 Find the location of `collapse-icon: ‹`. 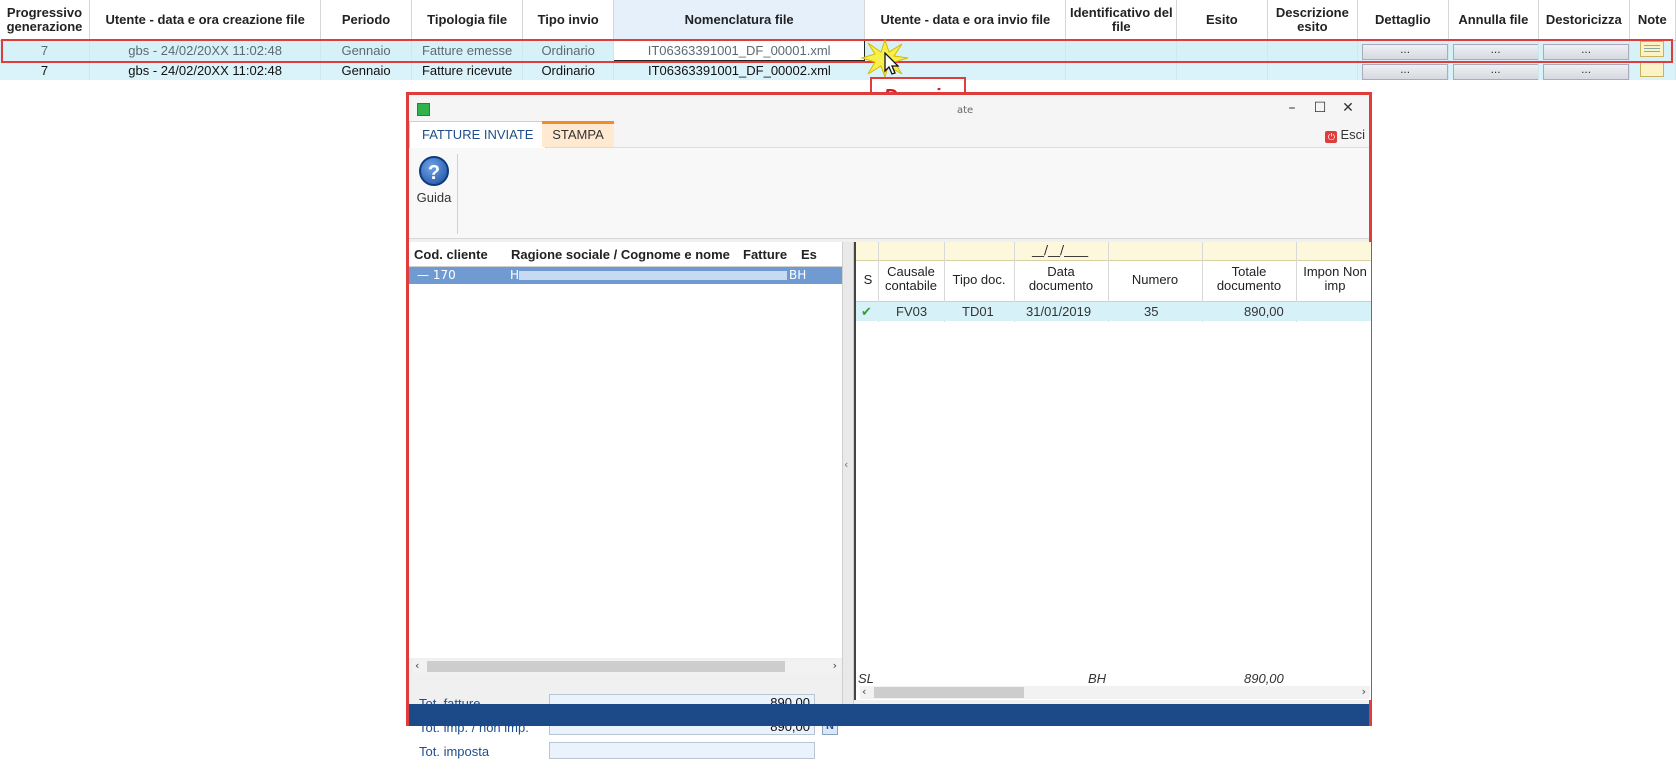

collapse-icon: ‹ is located at coordinates (846, 464).